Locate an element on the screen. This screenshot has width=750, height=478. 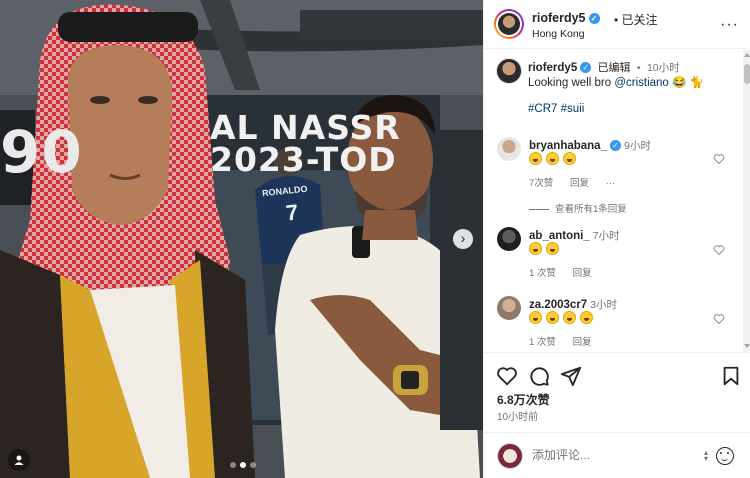
heart-icon is located at coordinates (507, 376).